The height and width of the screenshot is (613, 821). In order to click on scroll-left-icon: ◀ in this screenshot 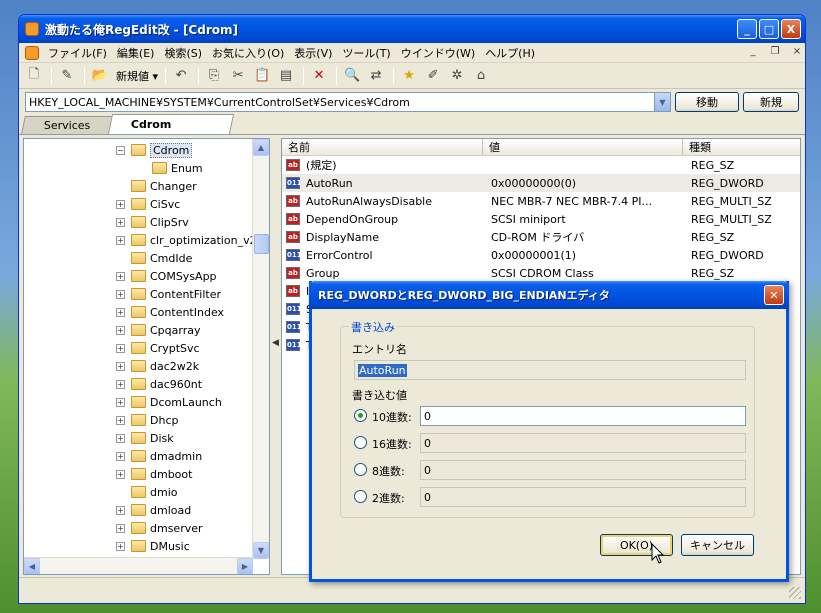, I will do `click(32, 566)`.